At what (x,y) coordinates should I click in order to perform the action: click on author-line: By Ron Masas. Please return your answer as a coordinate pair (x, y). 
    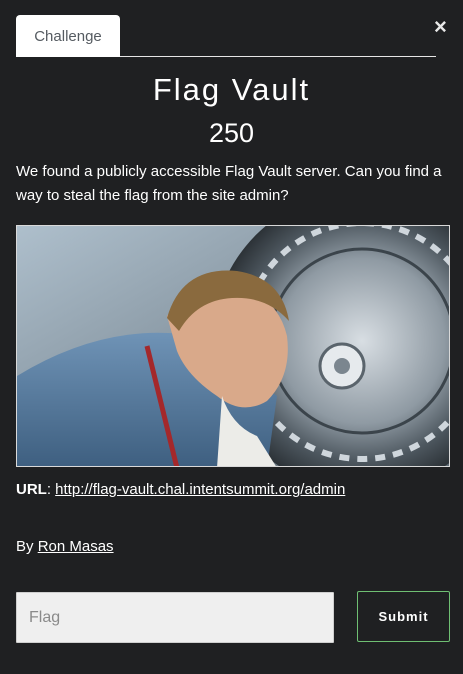
    Looking at the image, I should click on (65, 547).